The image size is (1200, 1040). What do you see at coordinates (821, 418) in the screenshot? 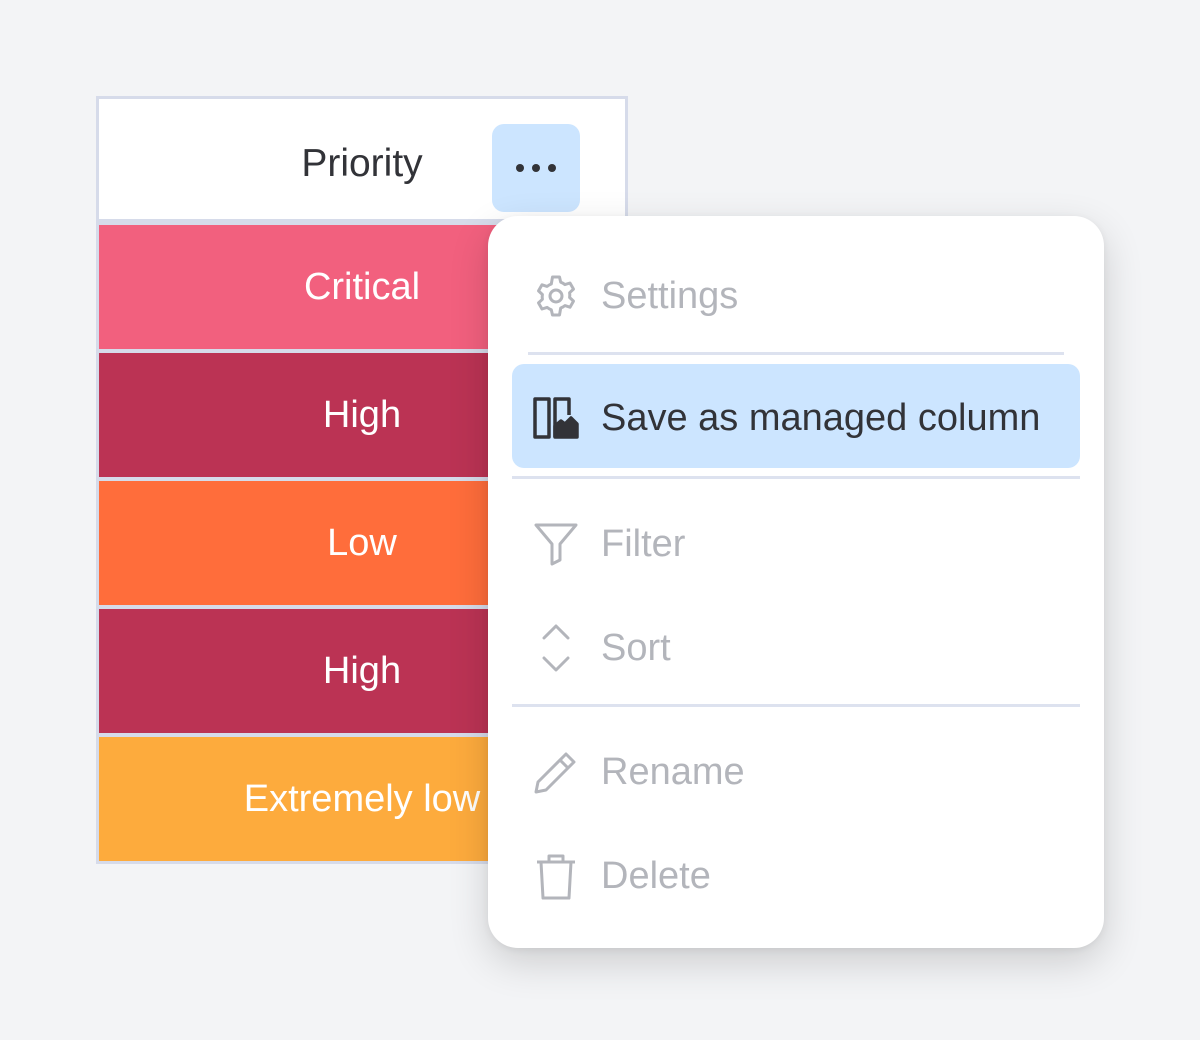
I see `menu-item-label: Save as managed column` at bounding box center [821, 418].